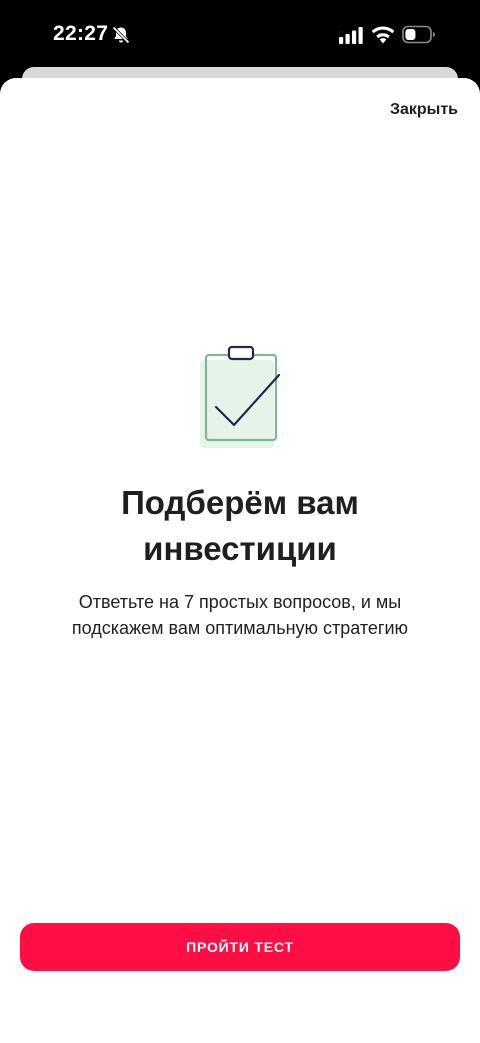  Describe the element at coordinates (383, 35) in the screenshot. I see `wifi-icon` at that location.